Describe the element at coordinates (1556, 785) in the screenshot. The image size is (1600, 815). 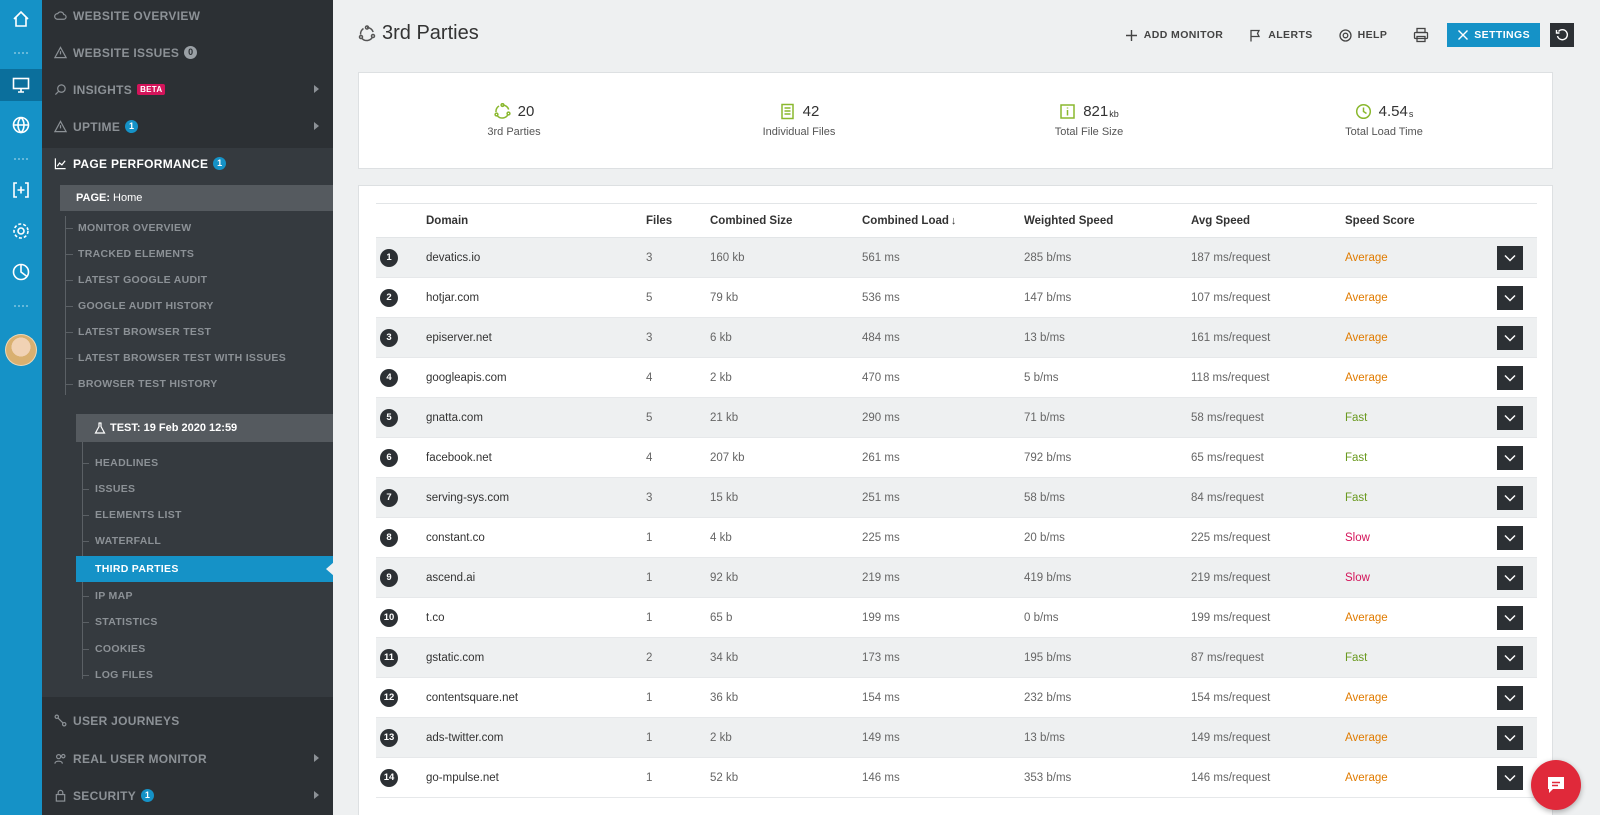
I see `chat-button` at that location.